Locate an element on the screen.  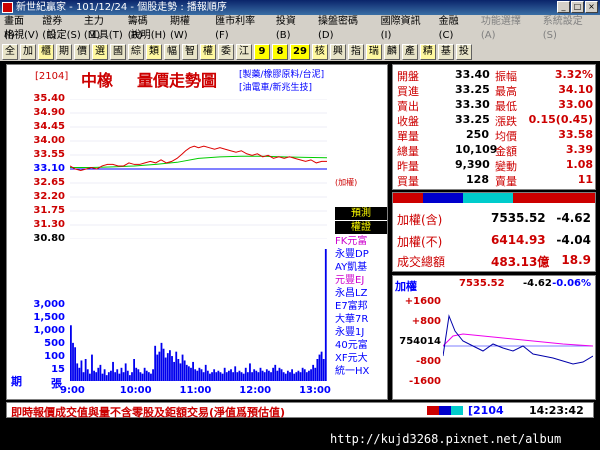
menu-item: 投資(B) is located at coordinates (293, 28).